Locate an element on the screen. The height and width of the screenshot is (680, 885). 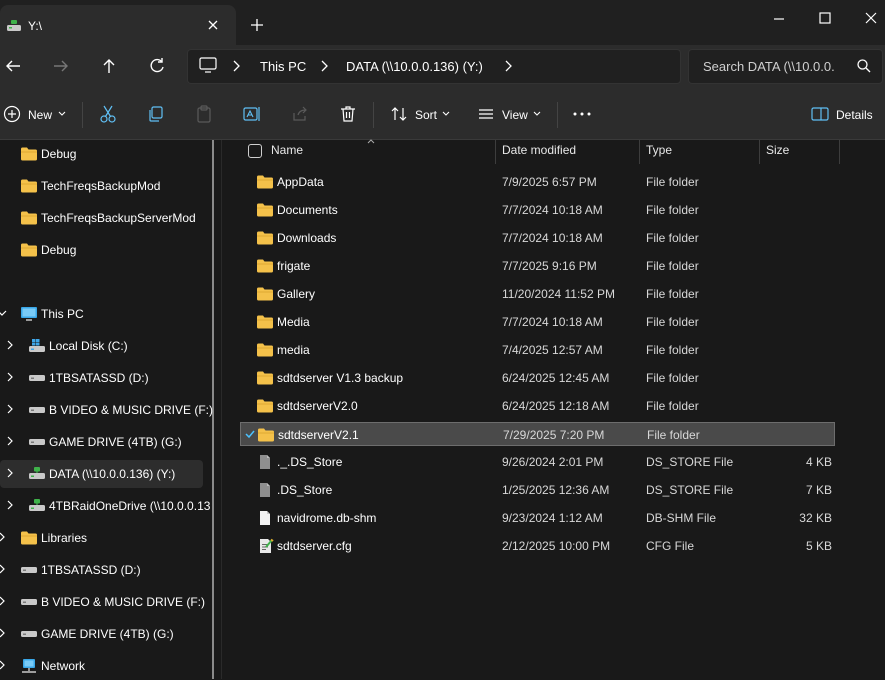
sidebar-item-techfreqsbackupmod: TechFreqsBackupMod is located at coordinates (101, 186).